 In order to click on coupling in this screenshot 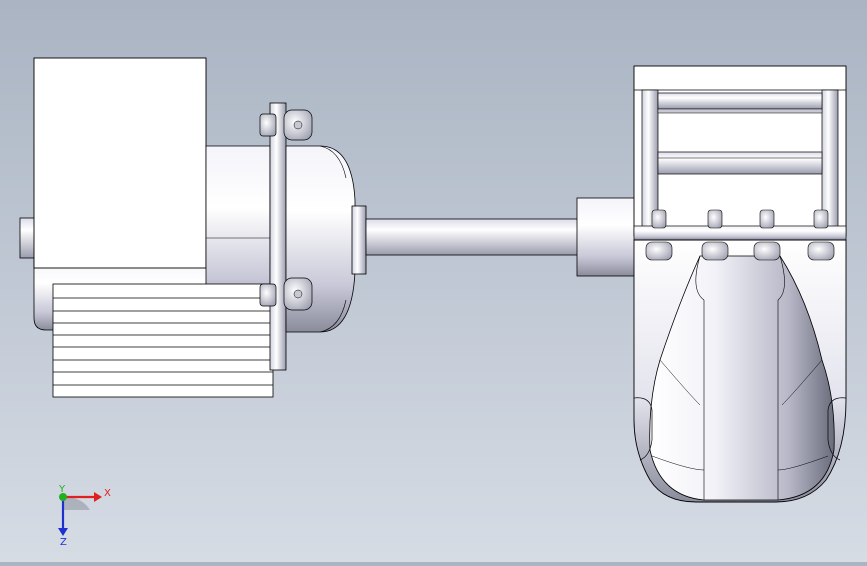, I will do `click(607, 237)`.